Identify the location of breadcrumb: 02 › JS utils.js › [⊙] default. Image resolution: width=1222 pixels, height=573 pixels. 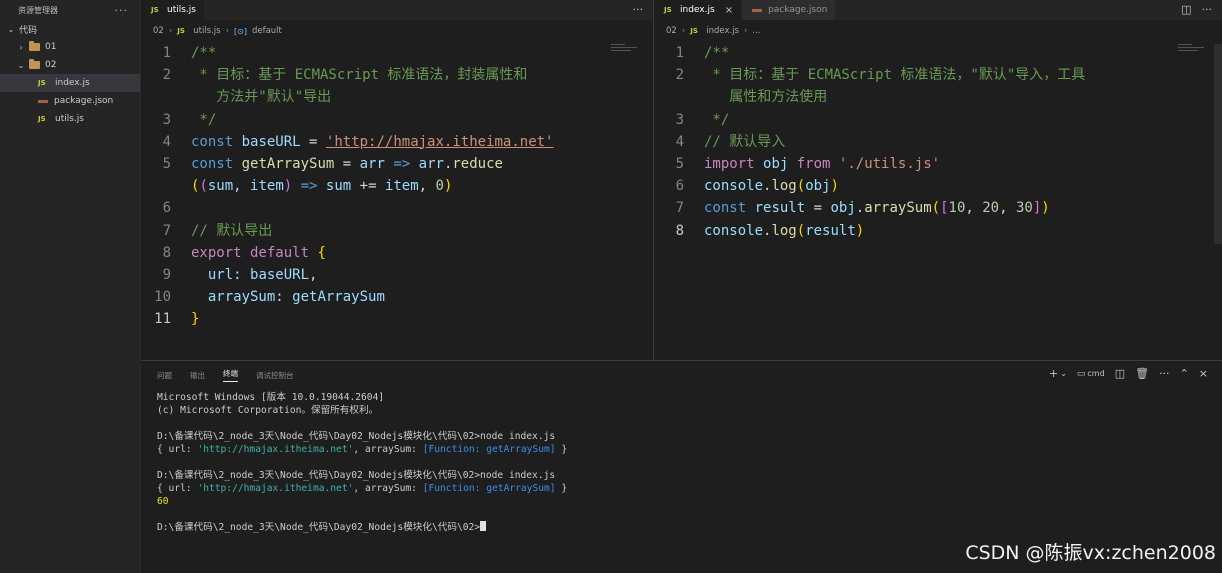
(397, 31).